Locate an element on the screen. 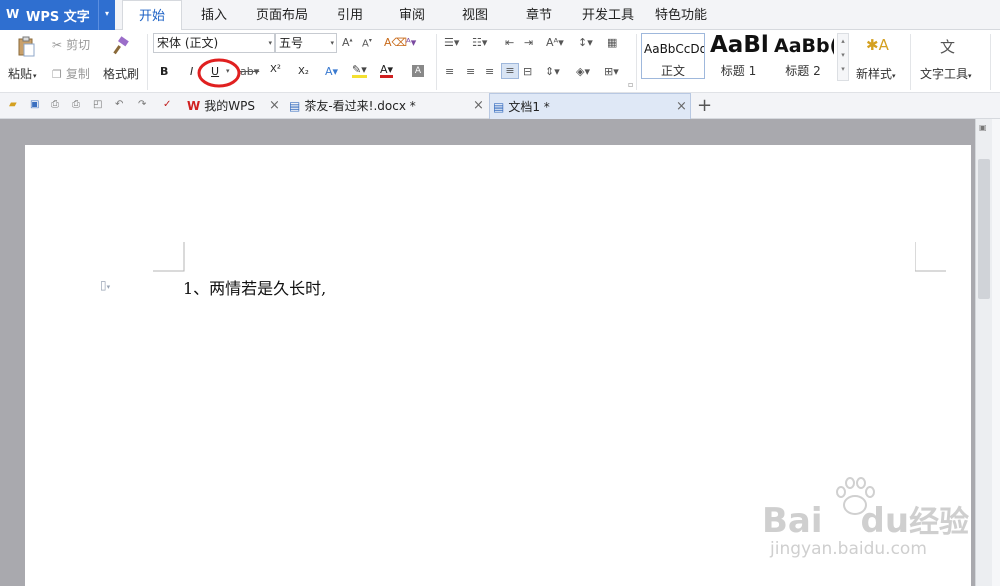  paragraph-dialog-launcher-icon: ▫ is located at coordinates (630, 84).